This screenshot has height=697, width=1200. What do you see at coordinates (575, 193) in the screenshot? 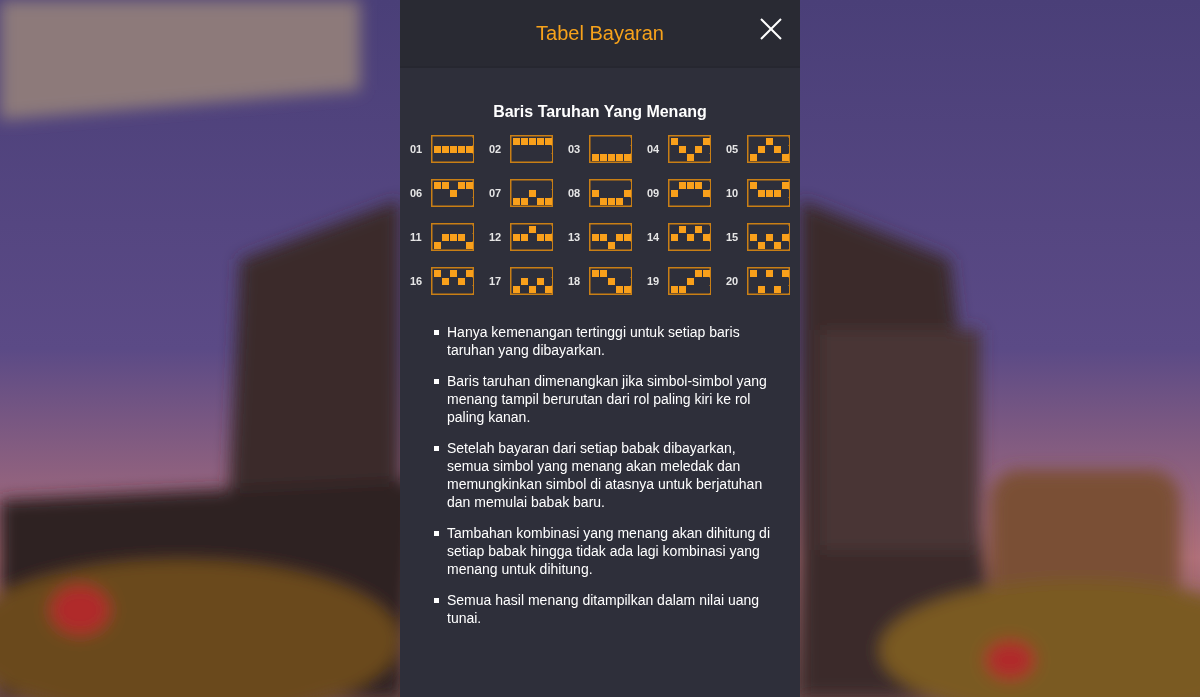
I see `payline-number: 08` at bounding box center [575, 193].